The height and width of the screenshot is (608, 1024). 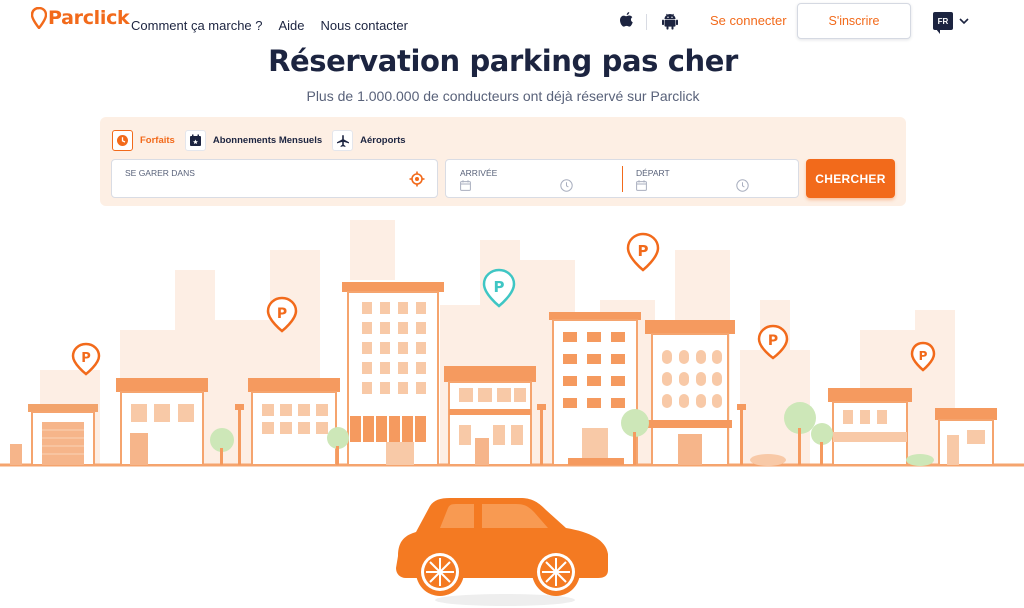 I want to click on language-badge: FR, so click(x=943, y=23).